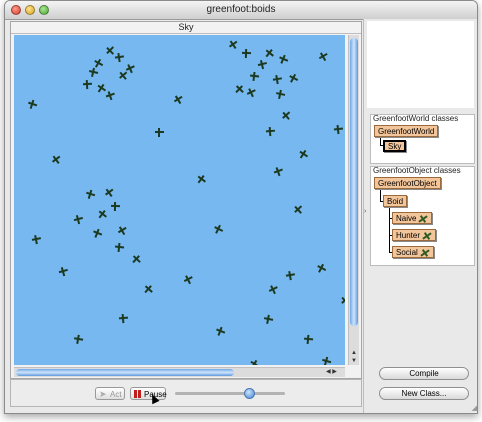  I want to click on act-label: Act, so click(116, 394).